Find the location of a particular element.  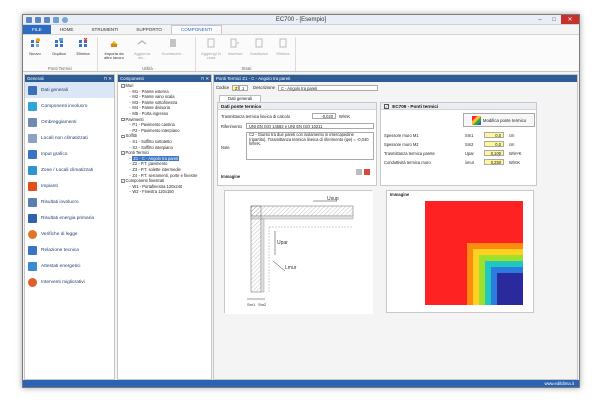

duplica-button: Duplica is located at coordinates (59, 47).